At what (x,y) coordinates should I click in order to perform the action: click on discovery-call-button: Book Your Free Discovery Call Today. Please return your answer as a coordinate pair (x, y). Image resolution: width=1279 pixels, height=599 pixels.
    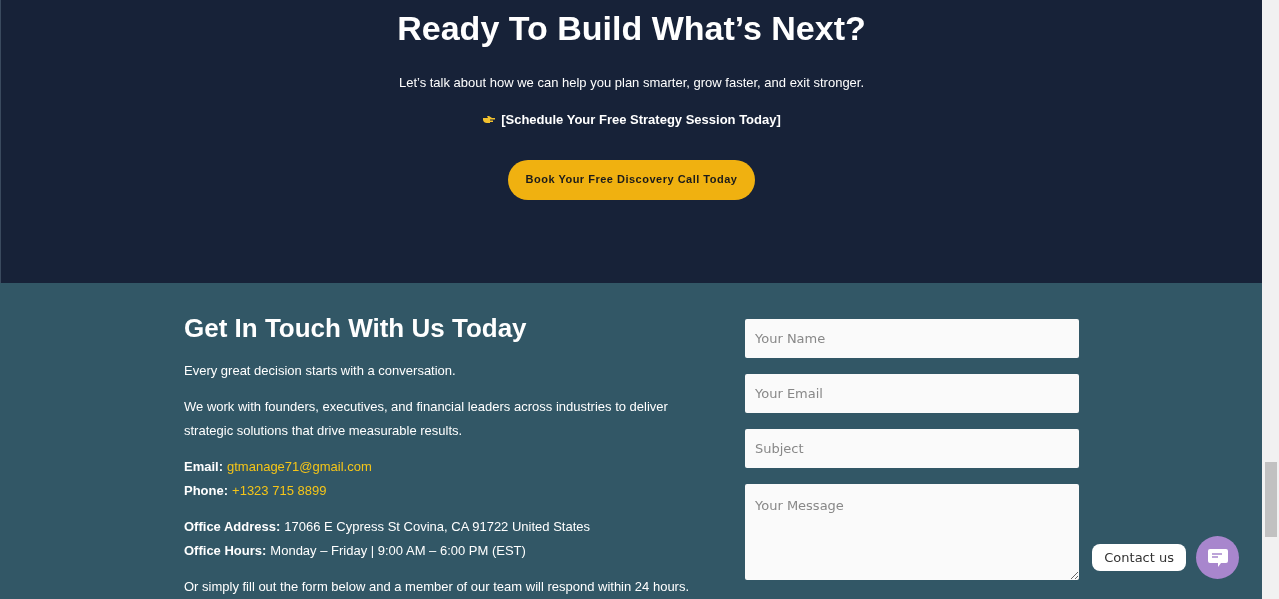
    Looking at the image, I should click on (631, 179).